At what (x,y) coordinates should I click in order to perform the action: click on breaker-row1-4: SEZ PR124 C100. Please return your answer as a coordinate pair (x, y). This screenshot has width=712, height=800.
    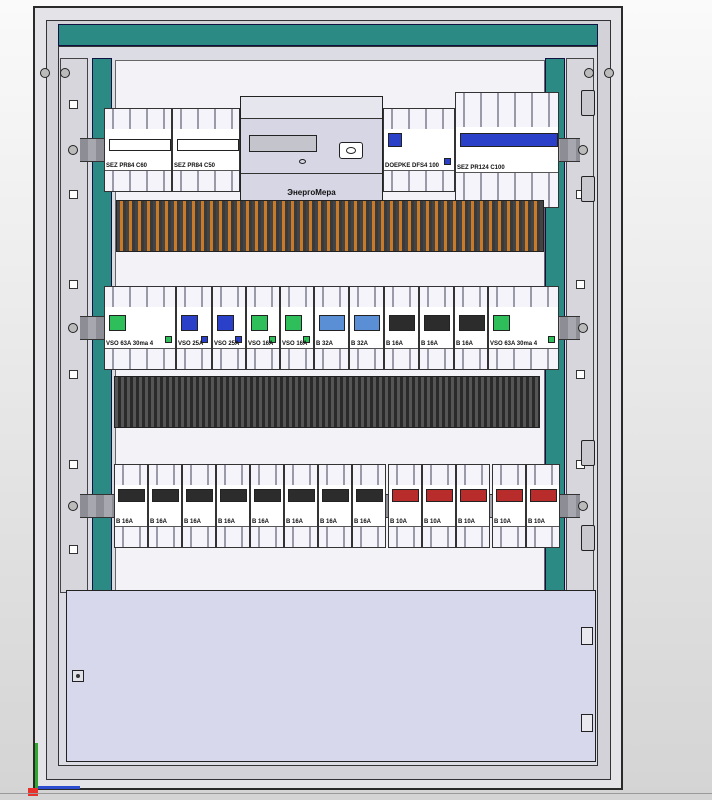
    Looking at the image, I should click on (507, 150).